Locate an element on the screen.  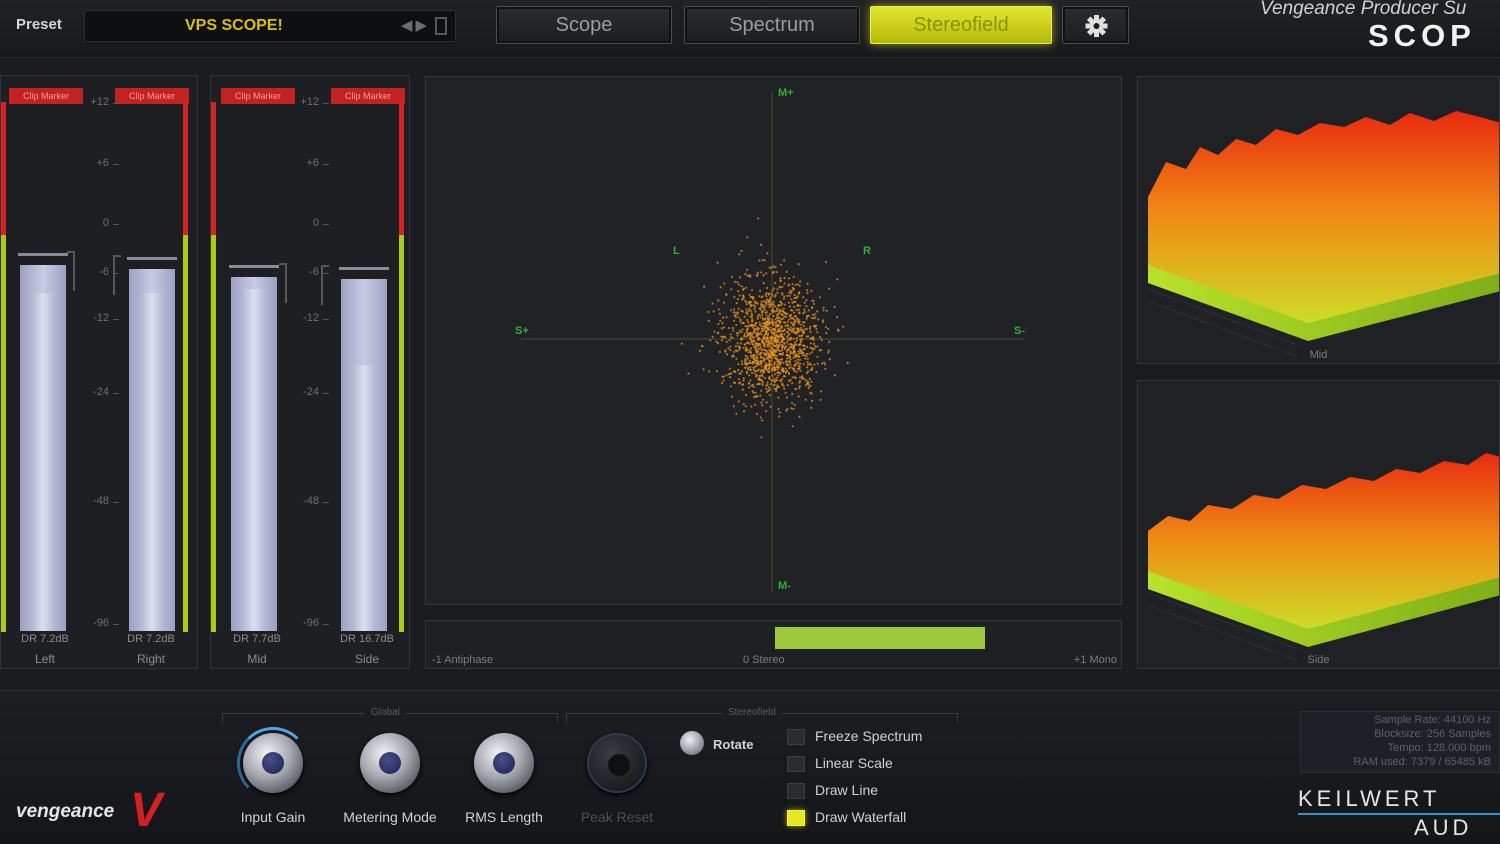
waterfall-side-graphic is located at coordinates (1323, 557).